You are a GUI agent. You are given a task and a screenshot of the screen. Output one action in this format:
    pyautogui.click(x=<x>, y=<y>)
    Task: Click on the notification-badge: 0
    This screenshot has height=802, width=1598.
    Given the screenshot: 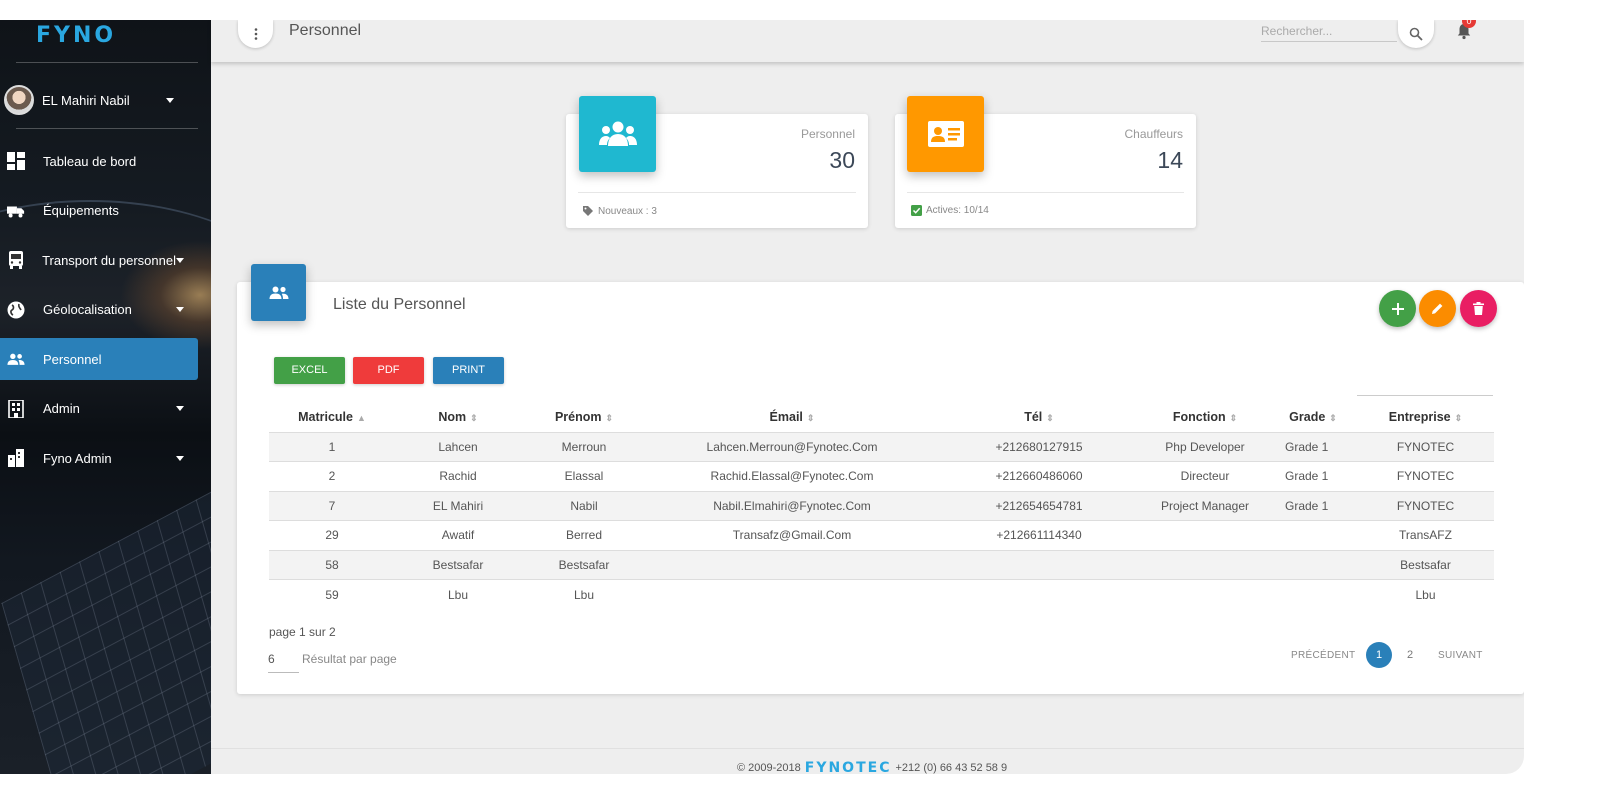 What is the action you would take?
    pyautogui.click(x=1469, y=24)
    